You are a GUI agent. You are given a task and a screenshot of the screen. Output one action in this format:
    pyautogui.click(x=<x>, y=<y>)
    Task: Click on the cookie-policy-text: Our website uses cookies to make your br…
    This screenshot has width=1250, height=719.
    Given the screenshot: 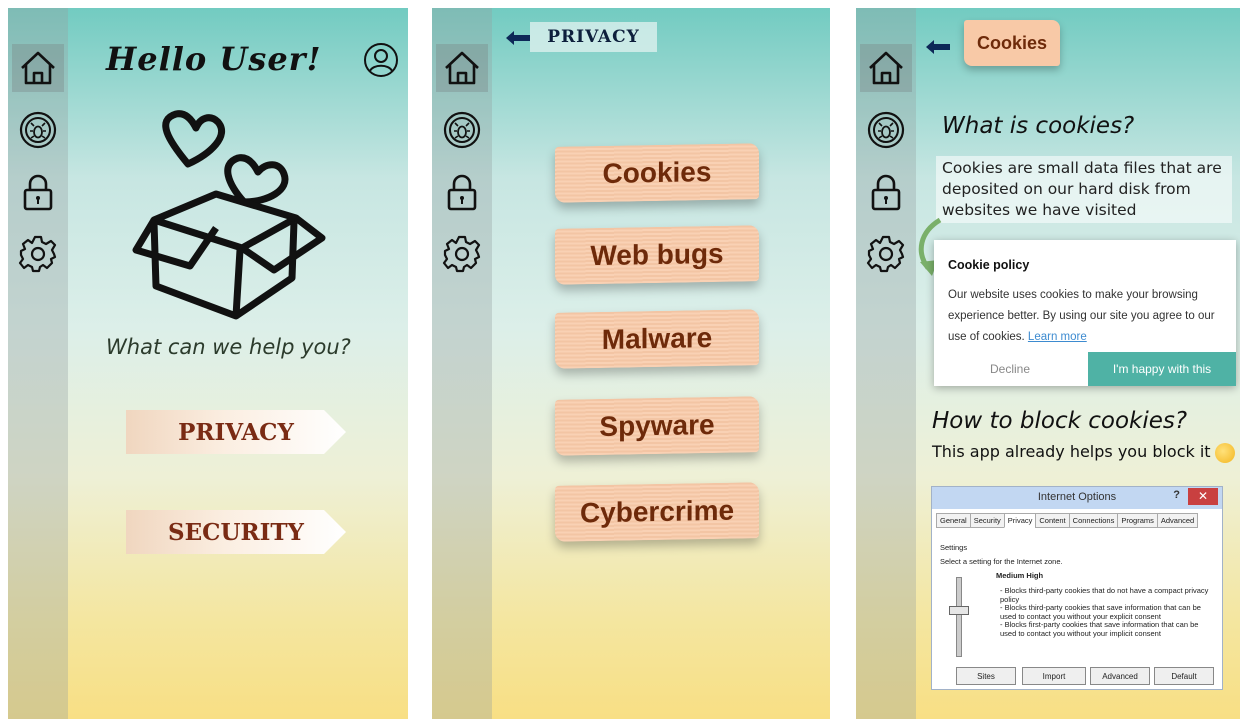 What is the action you would take?
    pyautogui.click(x=1081, y=316)
    